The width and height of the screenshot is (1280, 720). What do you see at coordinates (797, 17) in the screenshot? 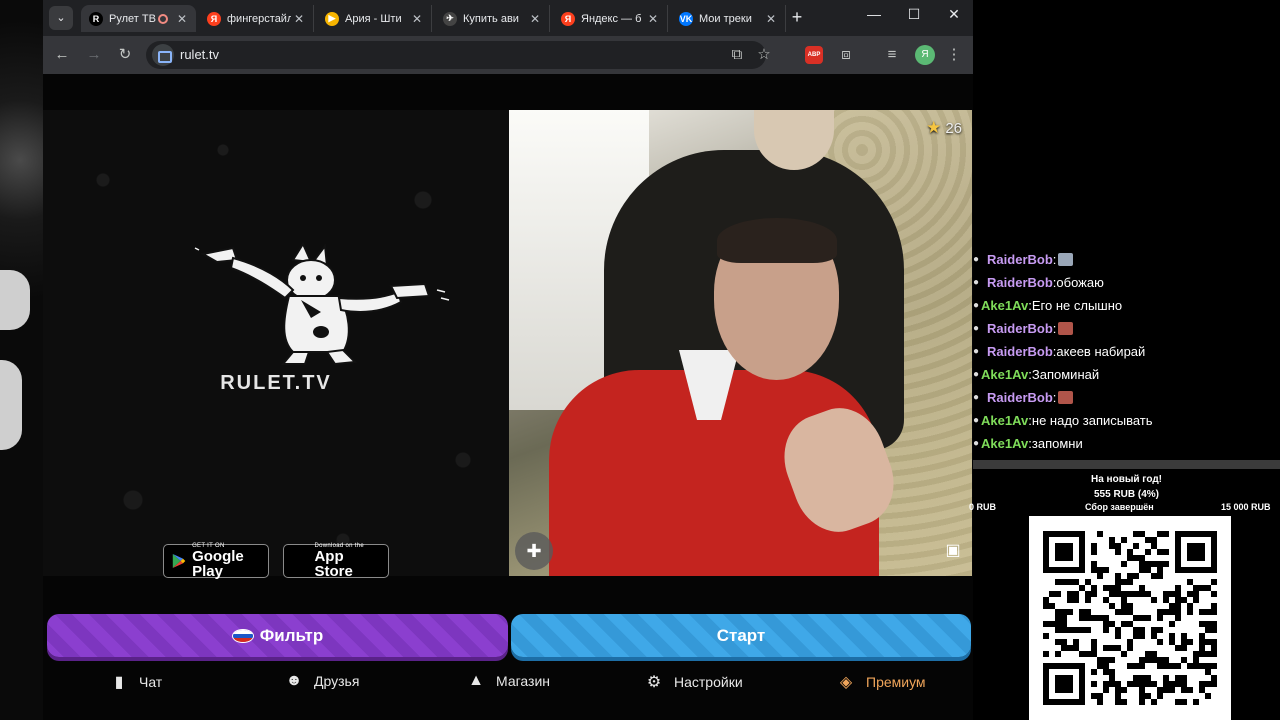
I see `new-tab-button: +` at bounding box center [797, 17].